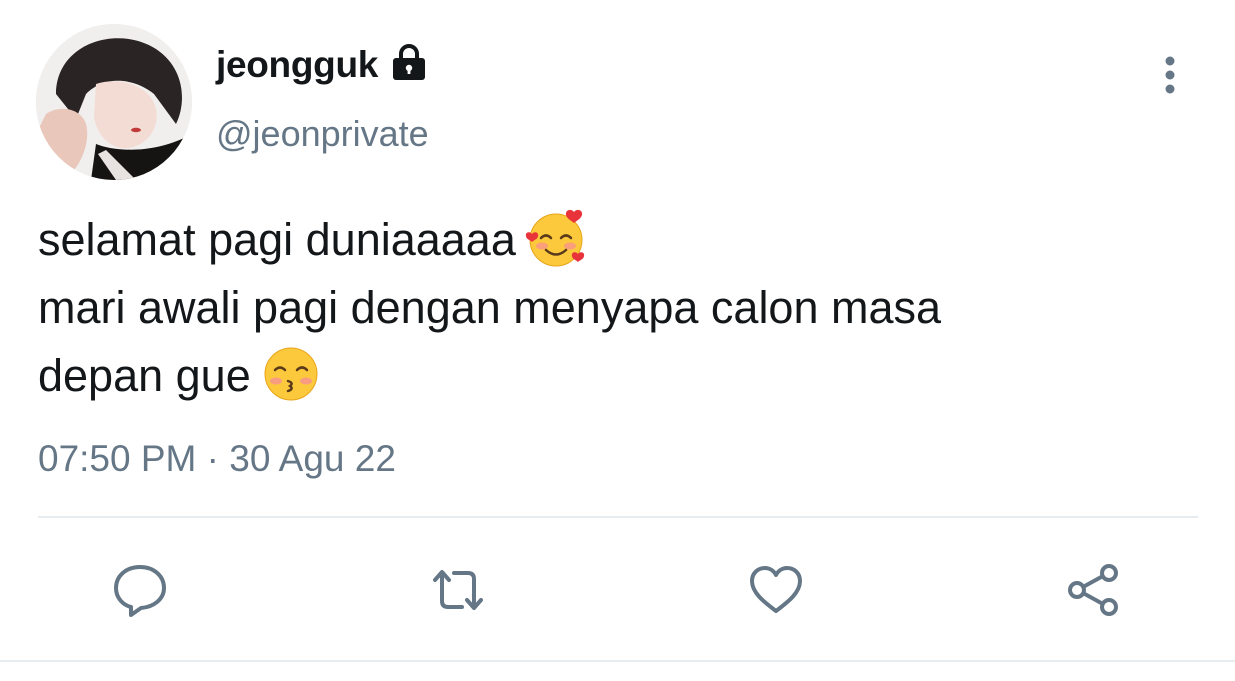  I want to click on tweet-line-text: selamat pagi duniaaaaa, so click(277, 239).